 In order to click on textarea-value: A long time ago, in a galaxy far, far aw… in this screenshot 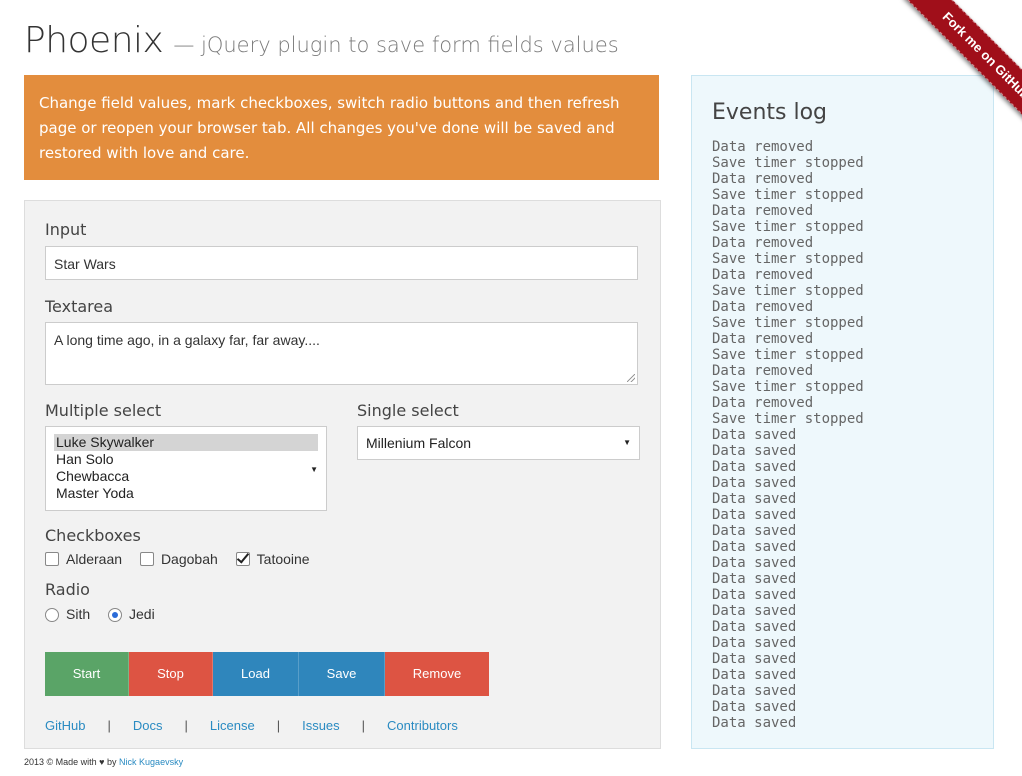, I will do `click(187, 340)`.